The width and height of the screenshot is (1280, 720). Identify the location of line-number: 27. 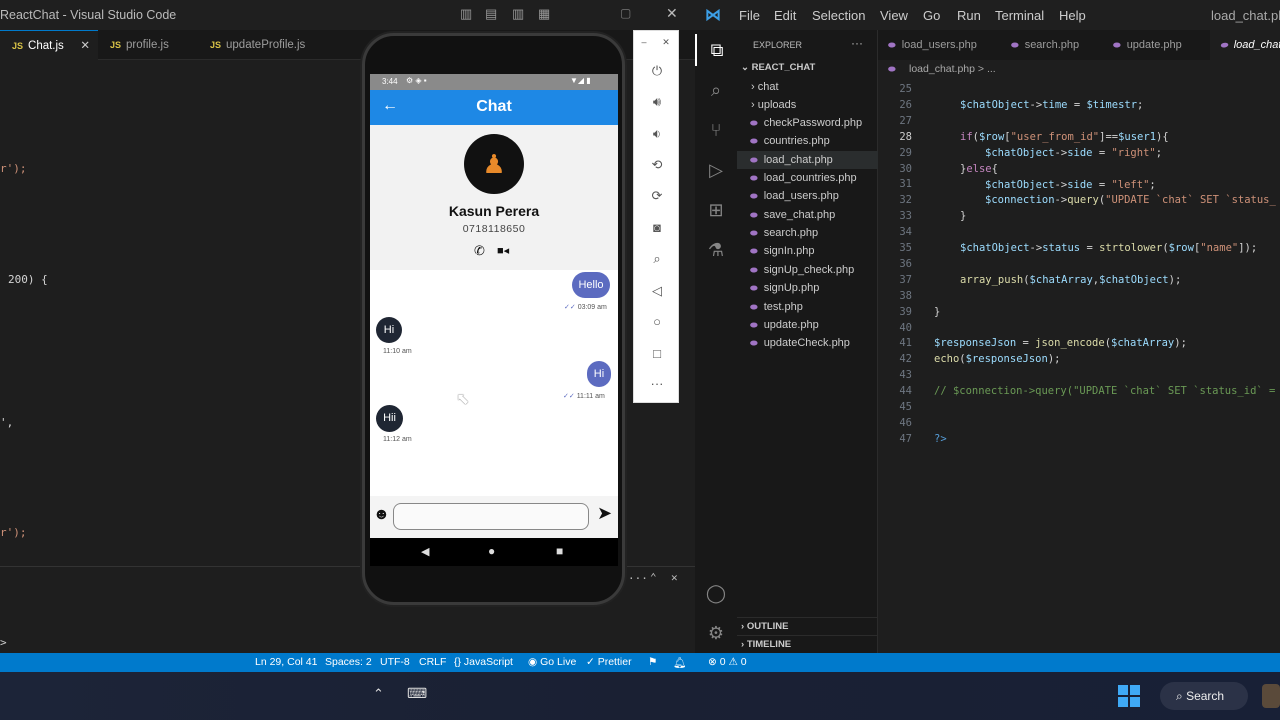
(905, 120).